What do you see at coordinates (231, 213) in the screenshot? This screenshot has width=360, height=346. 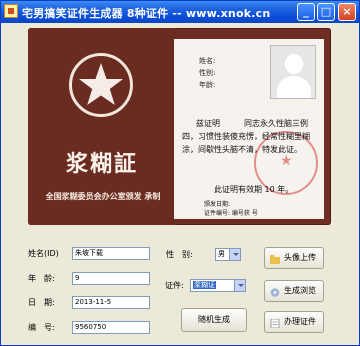 I see `cert-number-label: 证件编号: 编号获 号` at bounding box center [231, 213].